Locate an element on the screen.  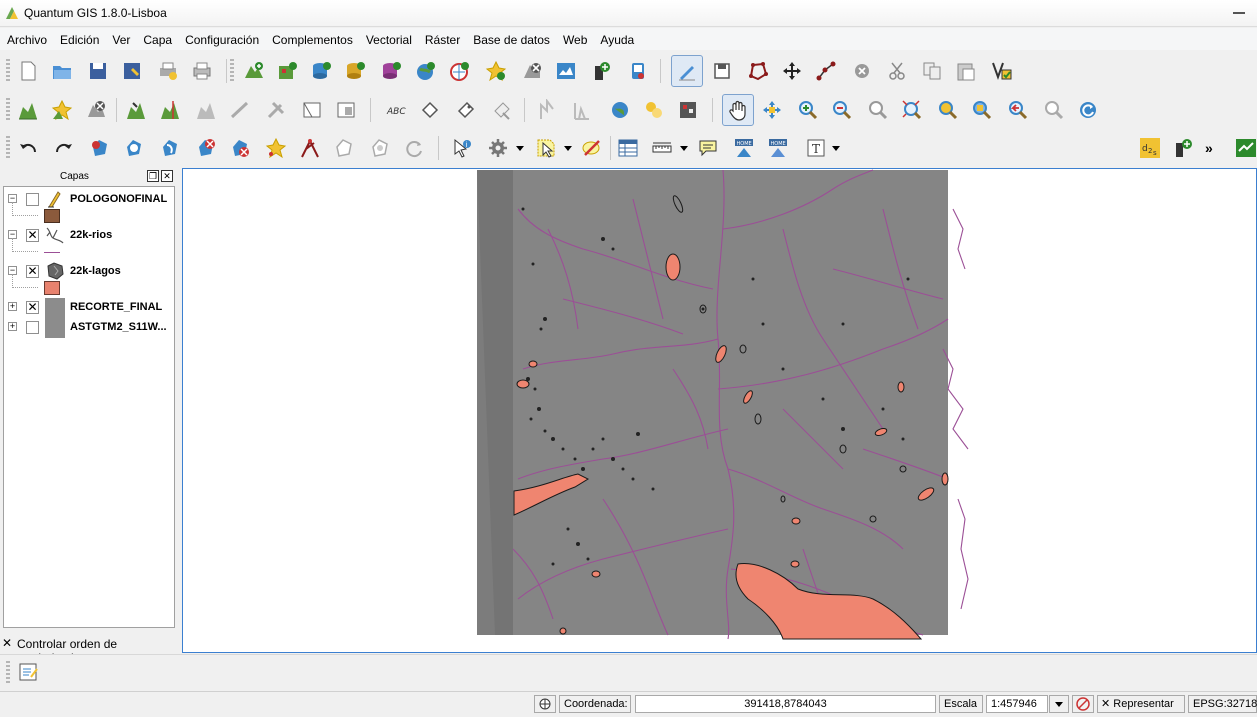
toggle-editing-button is located at coordinates (687, 71).